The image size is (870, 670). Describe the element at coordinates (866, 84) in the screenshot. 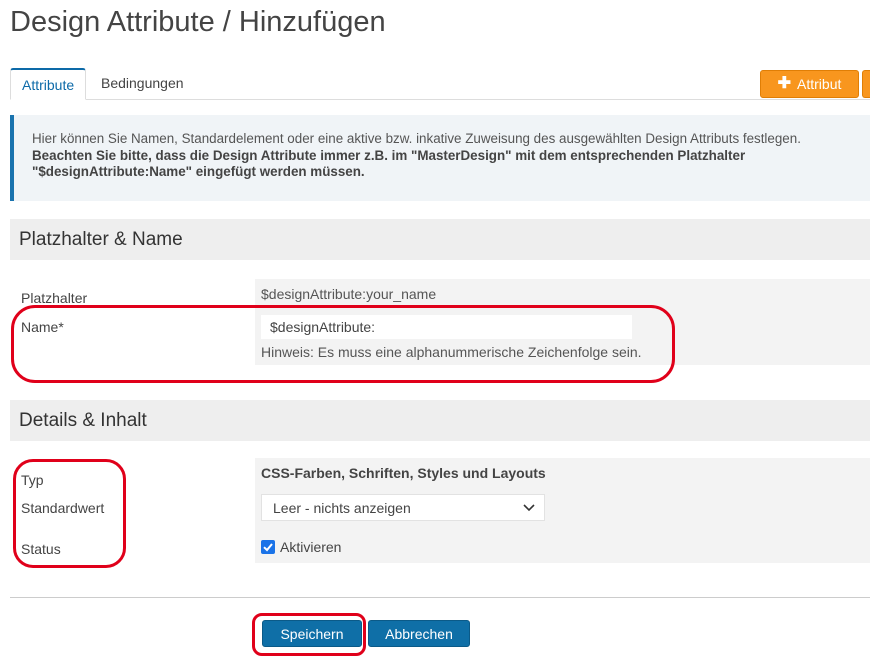

I see `toolbar-next-button` at that location.